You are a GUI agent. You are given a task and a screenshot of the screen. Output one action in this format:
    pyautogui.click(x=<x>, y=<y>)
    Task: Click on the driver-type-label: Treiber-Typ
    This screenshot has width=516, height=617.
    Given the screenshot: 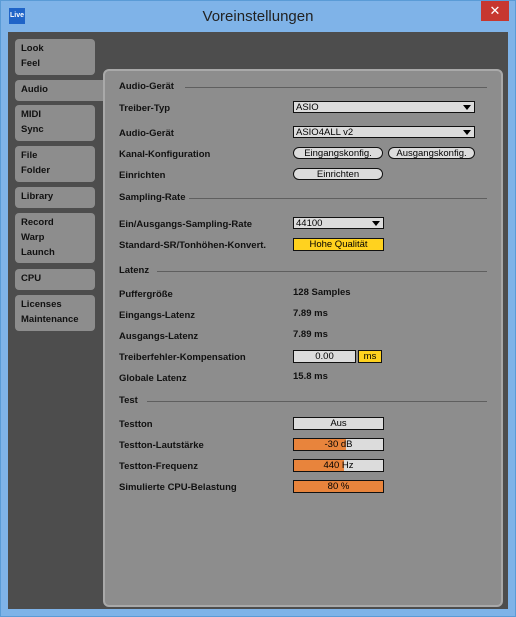 What is the action you would take?
    pyautogui.click(x=145, y=108)
    